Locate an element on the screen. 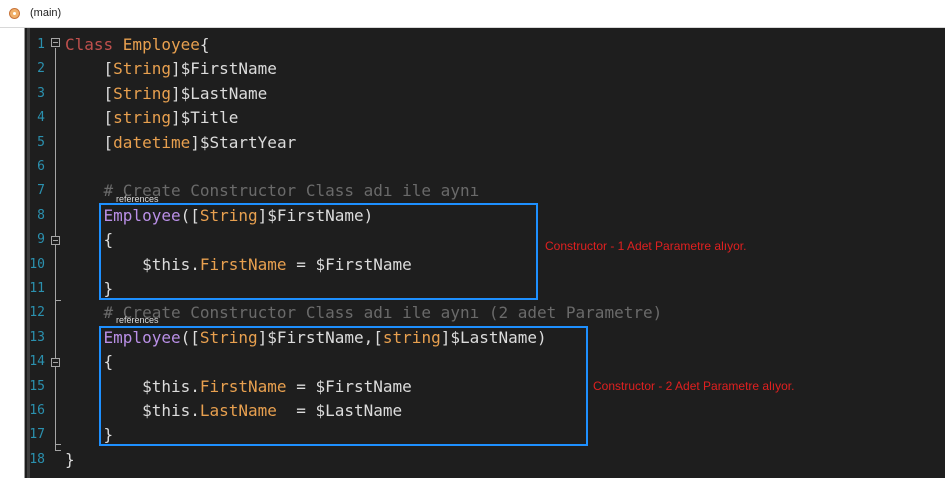  code-line: 3 [String]$LastName is located at coordinates (472, 94).